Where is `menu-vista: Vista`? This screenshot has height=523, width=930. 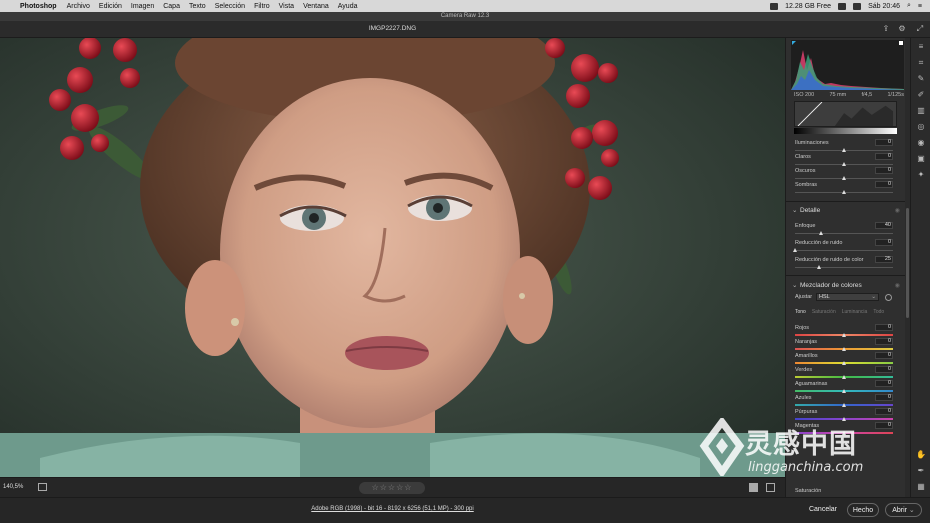
menu-vista: Vista is located at coordinates (286, 6).